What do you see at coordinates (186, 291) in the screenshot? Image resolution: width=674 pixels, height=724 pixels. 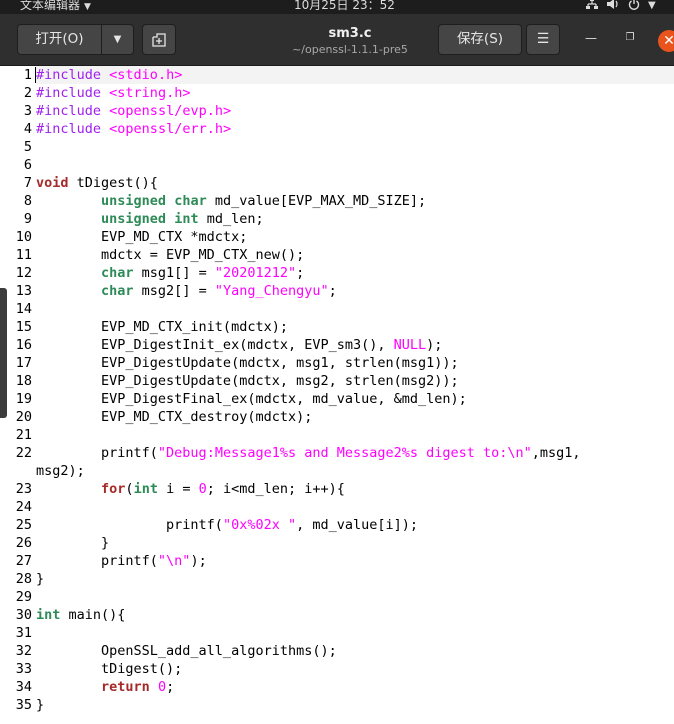 I see `code-line: char msg2[] = "Yang_Chengyu";` at bounding box center [186, 291].